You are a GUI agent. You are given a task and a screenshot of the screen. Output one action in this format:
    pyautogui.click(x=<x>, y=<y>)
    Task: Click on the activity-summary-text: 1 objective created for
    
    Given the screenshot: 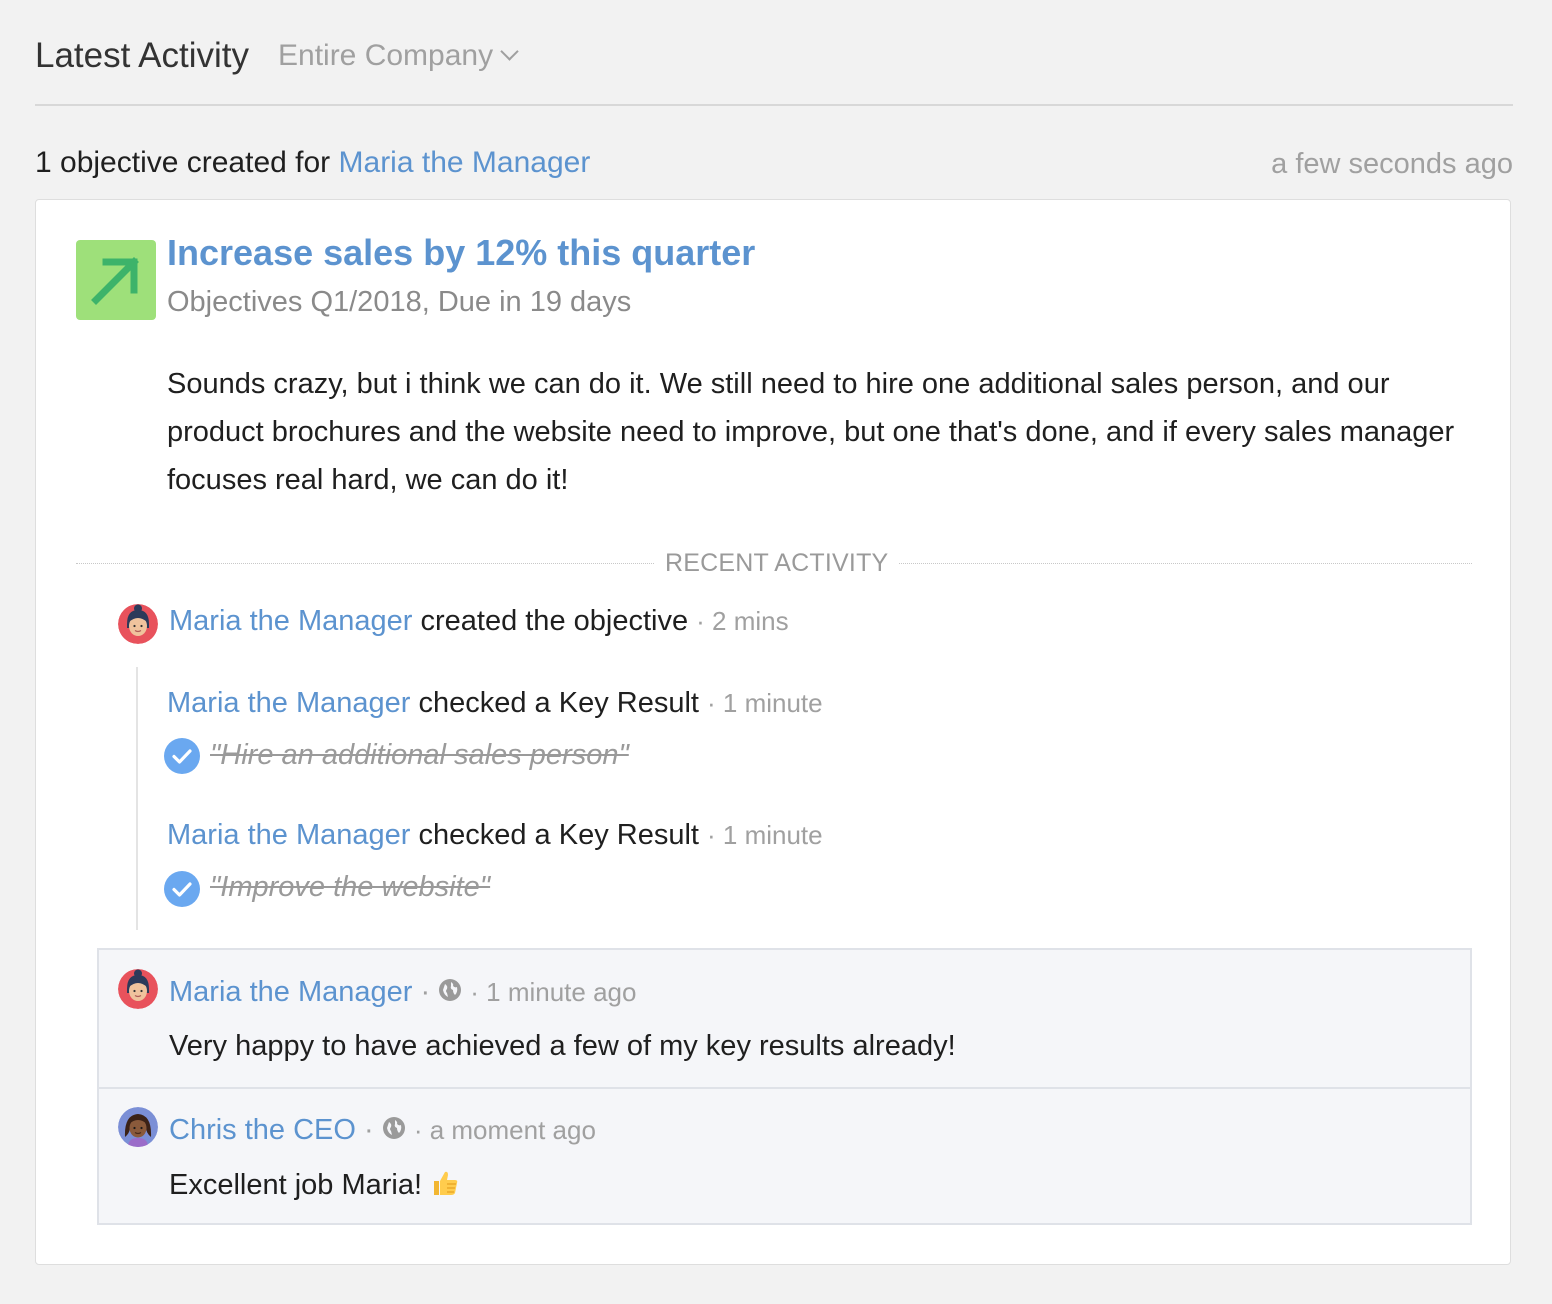 What is the action you would take?
    pyautogui.click(x=183, y=162)
    